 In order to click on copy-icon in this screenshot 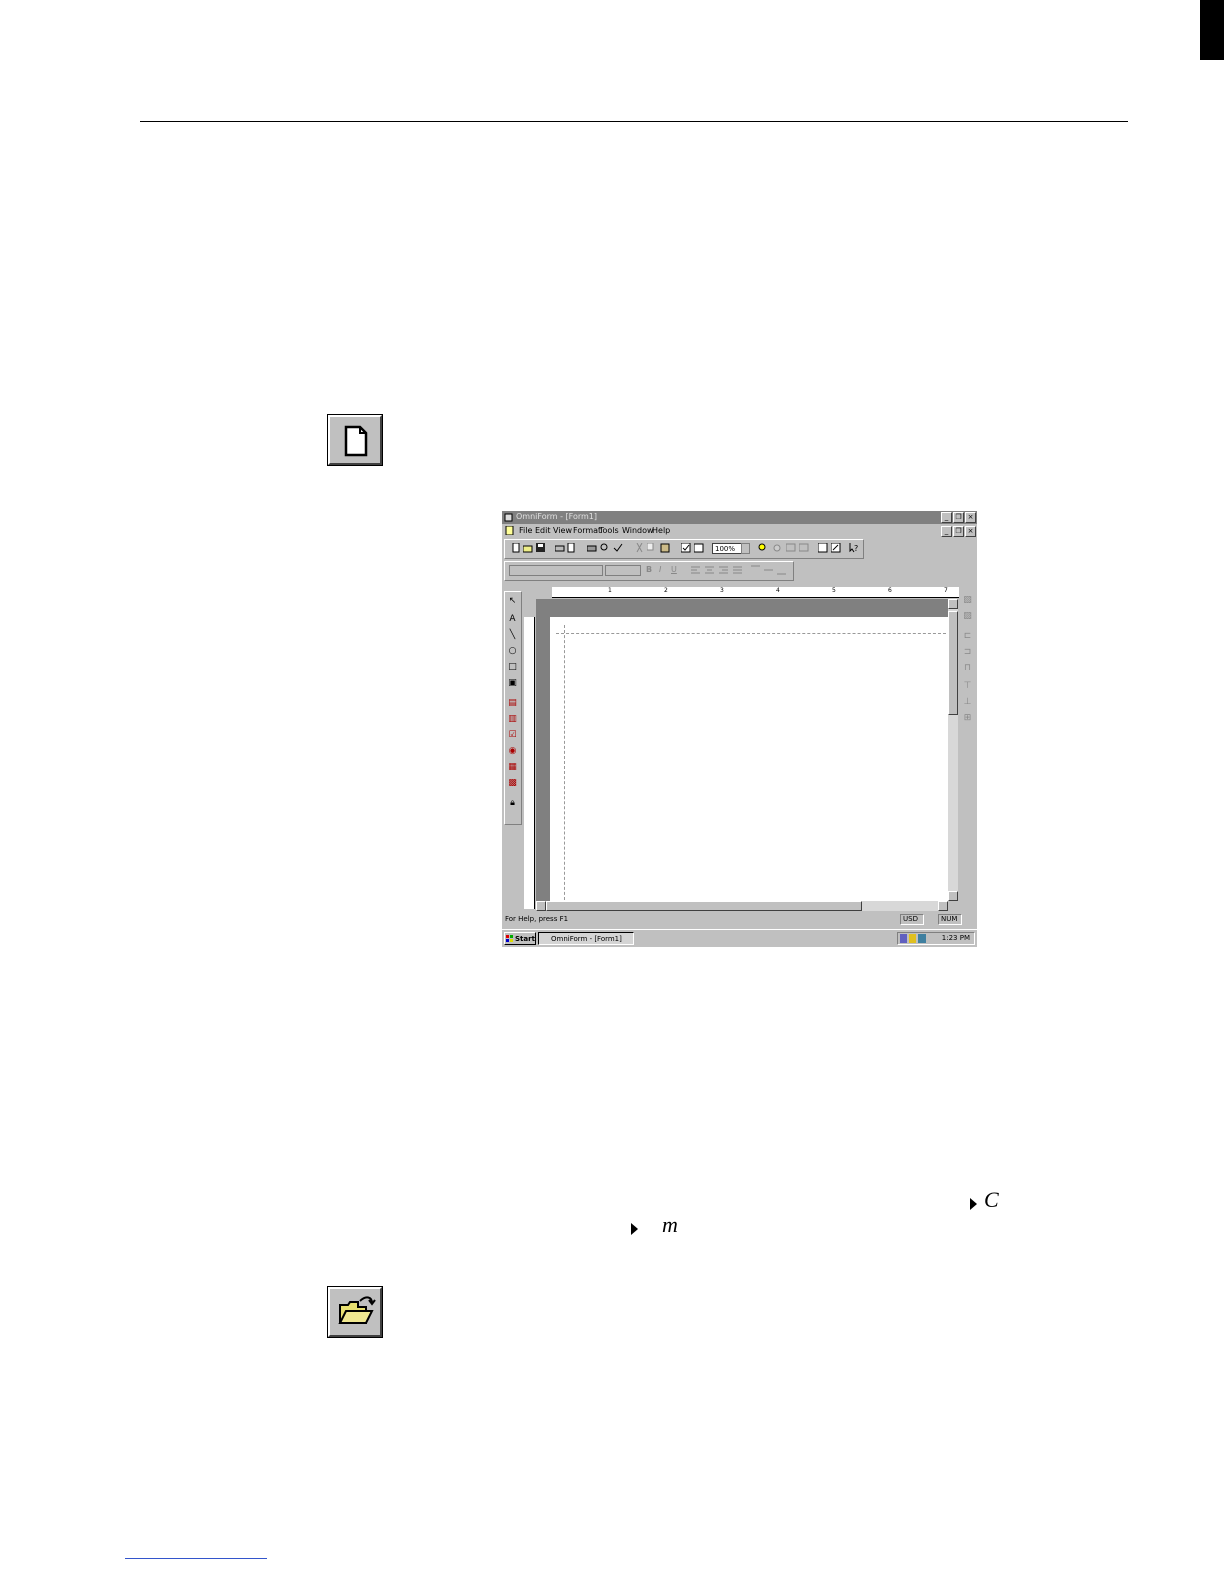, I will do `click(652, 548)`.